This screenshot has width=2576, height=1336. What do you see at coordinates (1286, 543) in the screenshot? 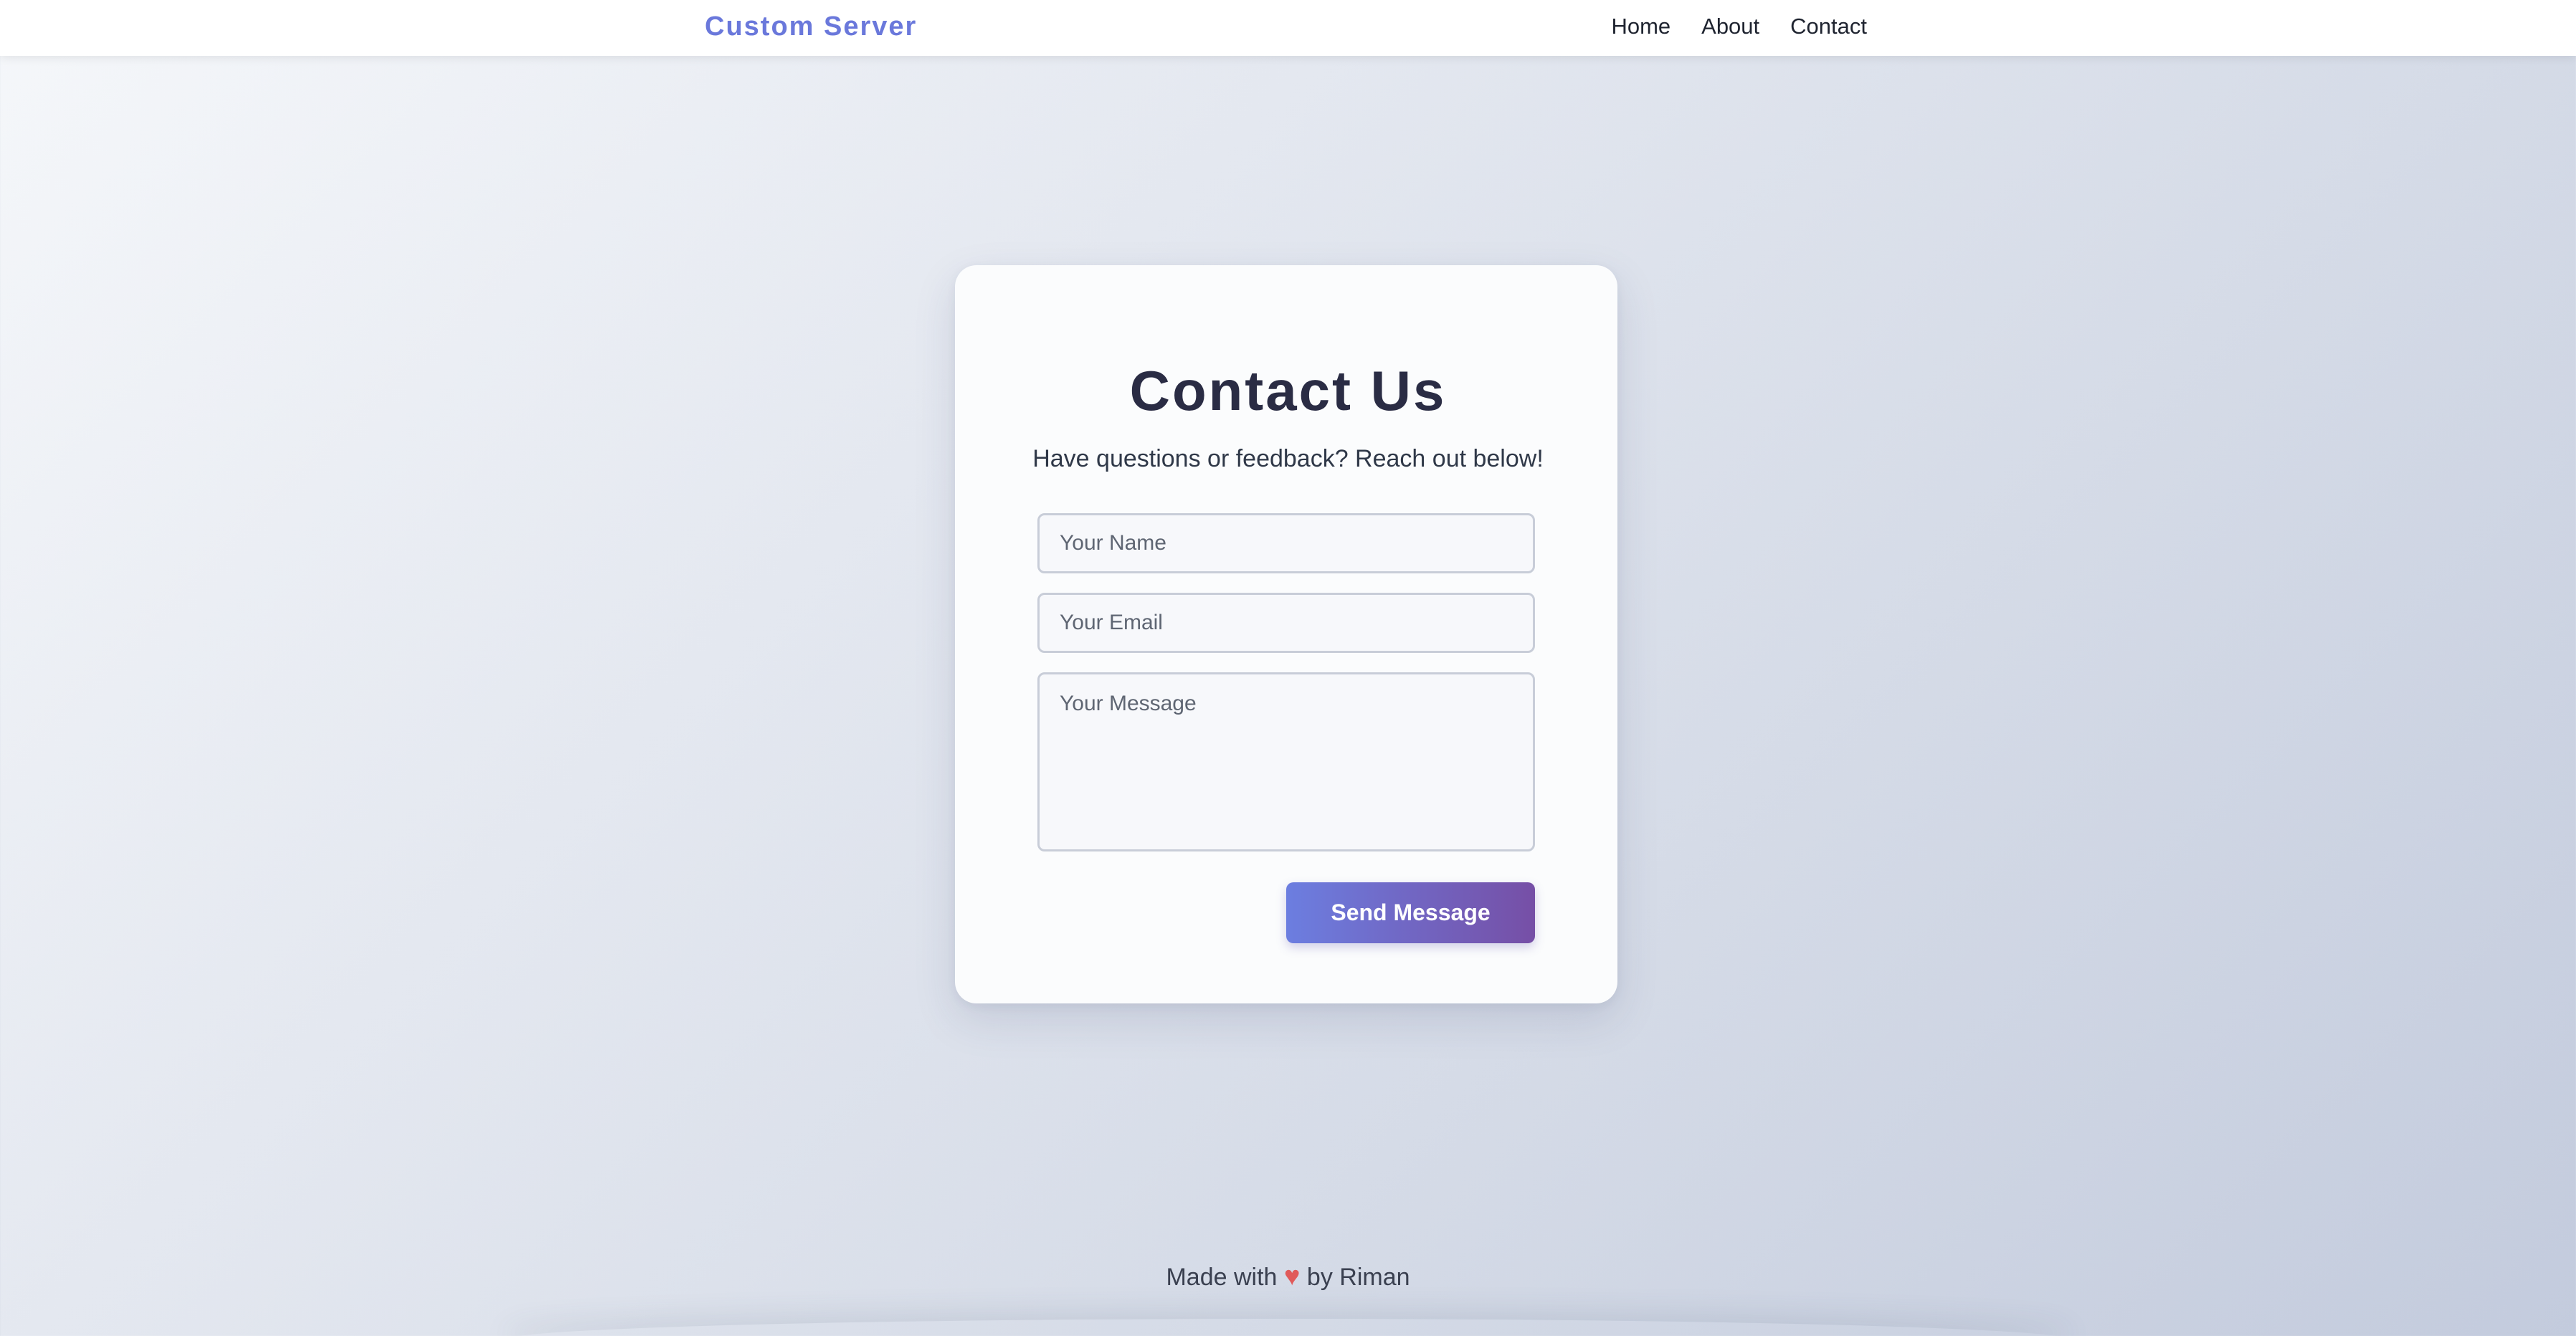
I see `name-input` at bounding box center [1286, 543].